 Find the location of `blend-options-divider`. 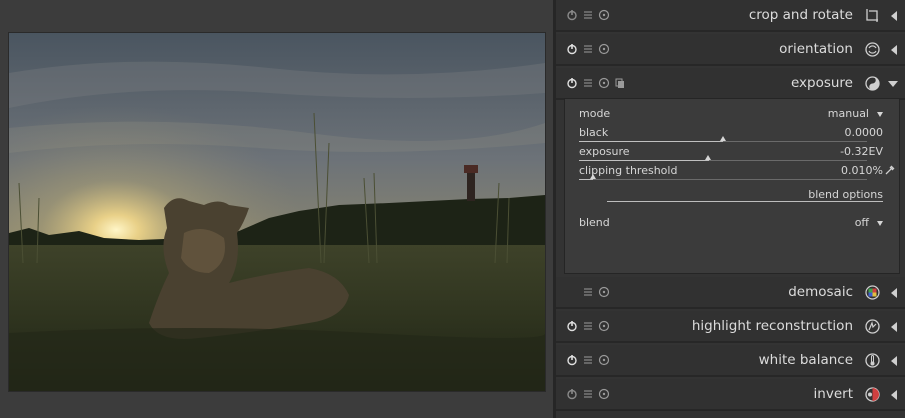

blend-options-divider is located at coordinates (745, 201).